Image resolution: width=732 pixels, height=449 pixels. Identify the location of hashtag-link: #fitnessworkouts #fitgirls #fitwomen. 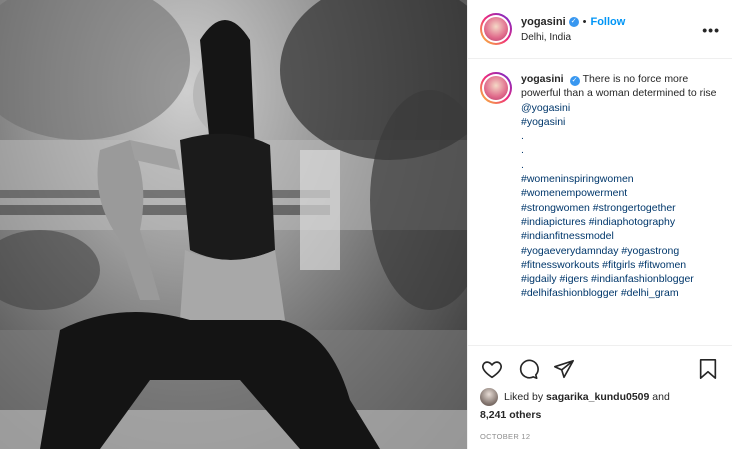
(620, 265).